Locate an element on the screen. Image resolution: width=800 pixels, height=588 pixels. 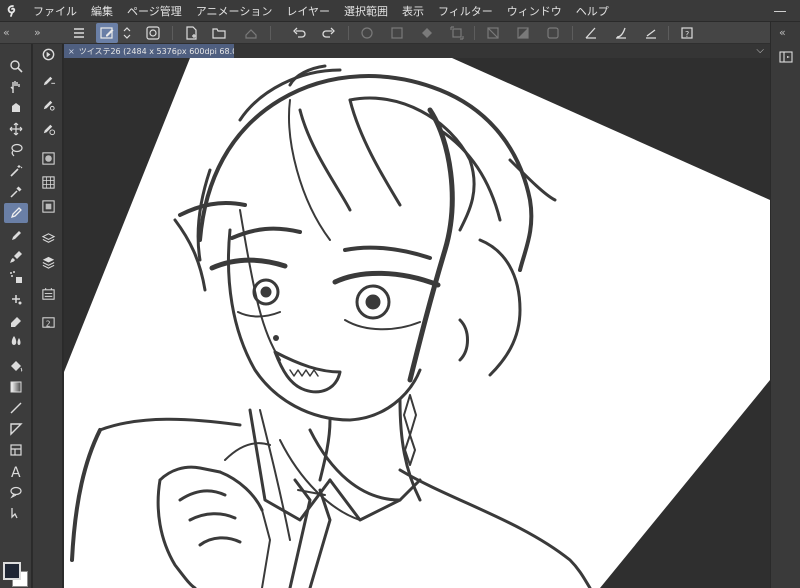
document-tab: × ツイステ26 (2484 x 5376px 600dpi 68.0%) is located at coordinates (149, 51).